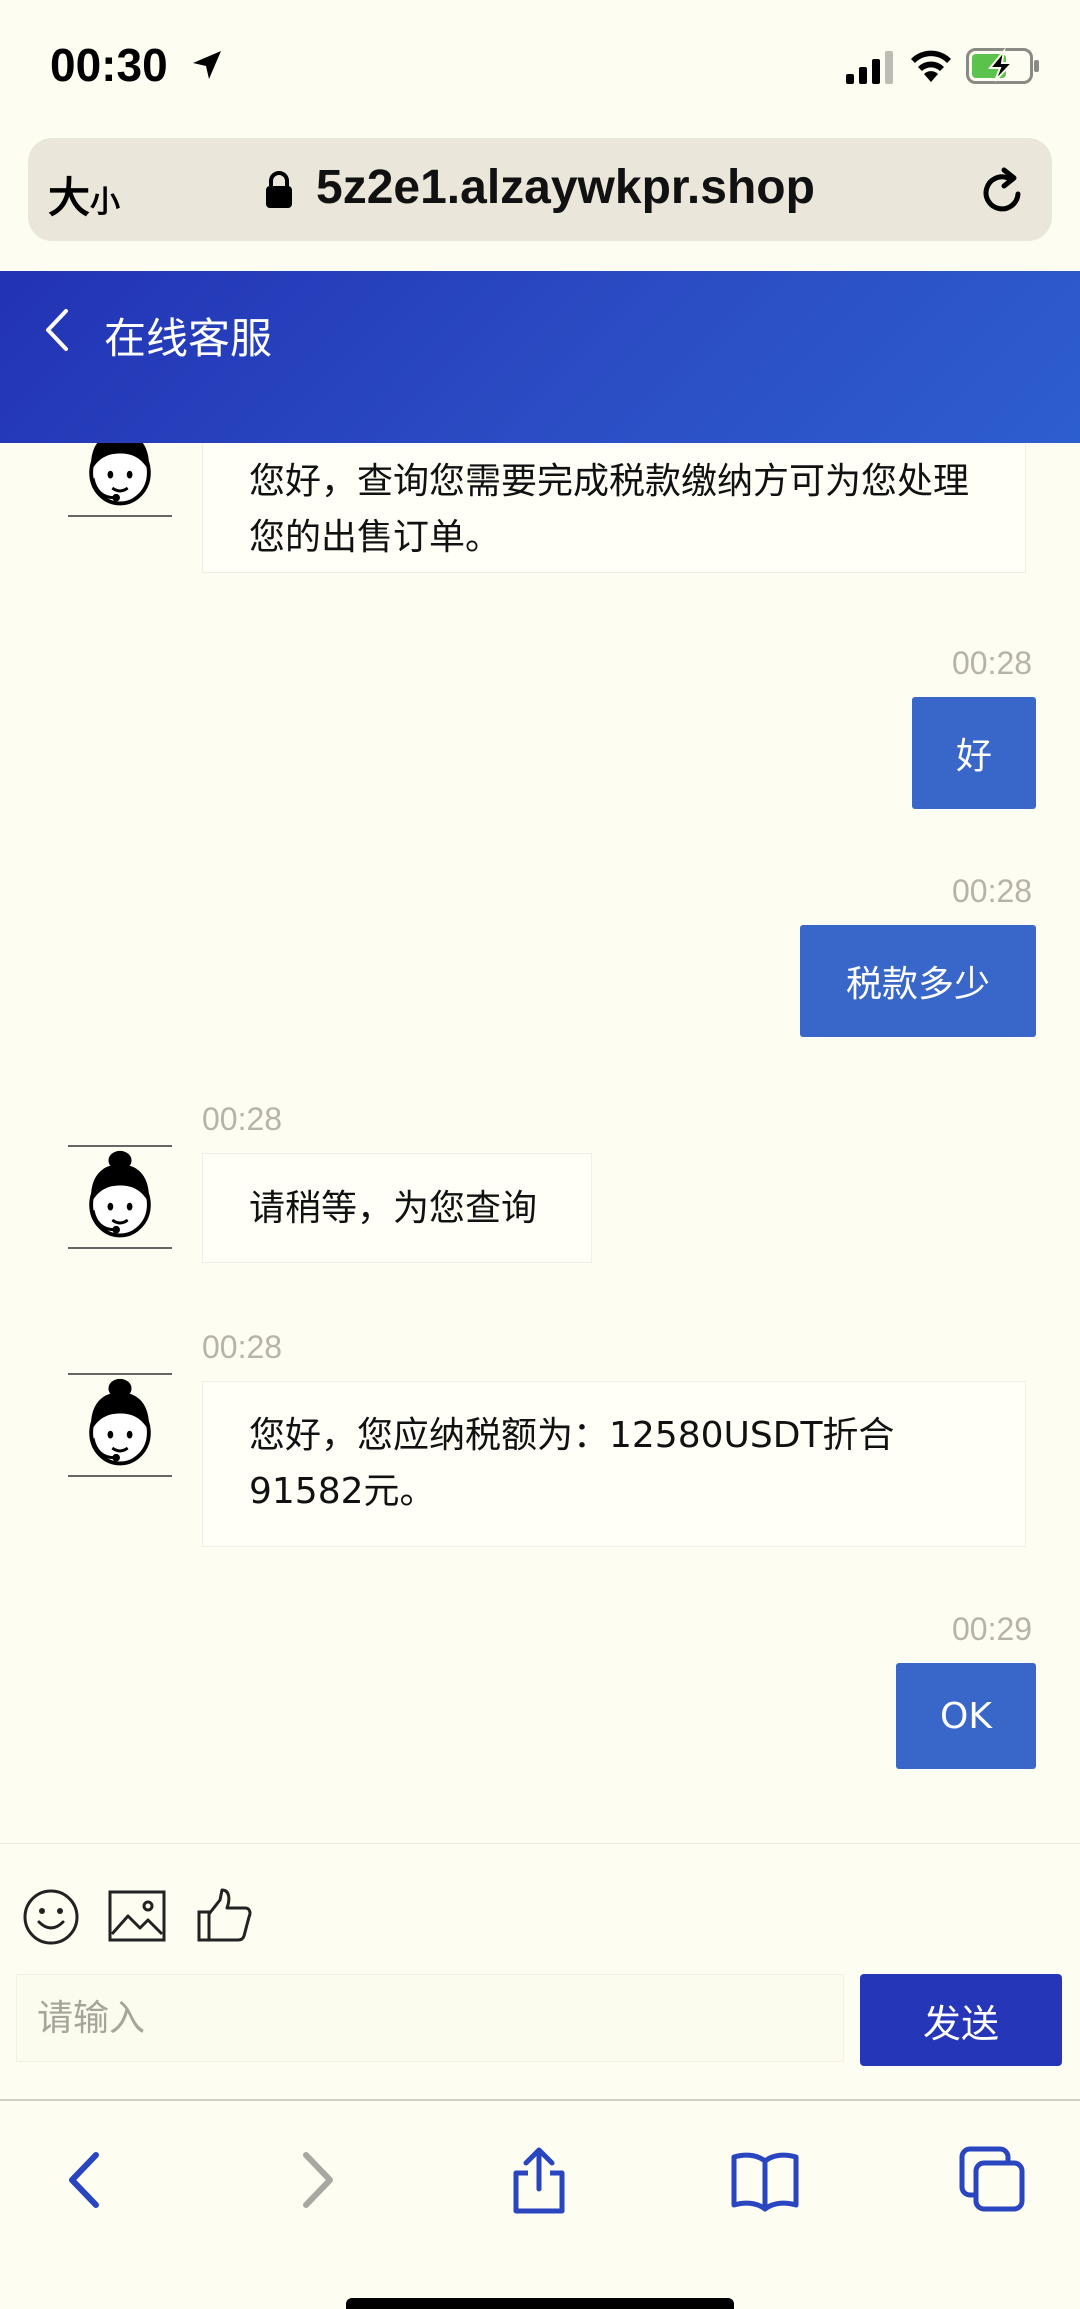 This screenshot has height=2309, width=1080. What do you see at coordinates (57, 330) in the screenshot?
I see `back-chevron-icon` at bounding box center [57, 330].